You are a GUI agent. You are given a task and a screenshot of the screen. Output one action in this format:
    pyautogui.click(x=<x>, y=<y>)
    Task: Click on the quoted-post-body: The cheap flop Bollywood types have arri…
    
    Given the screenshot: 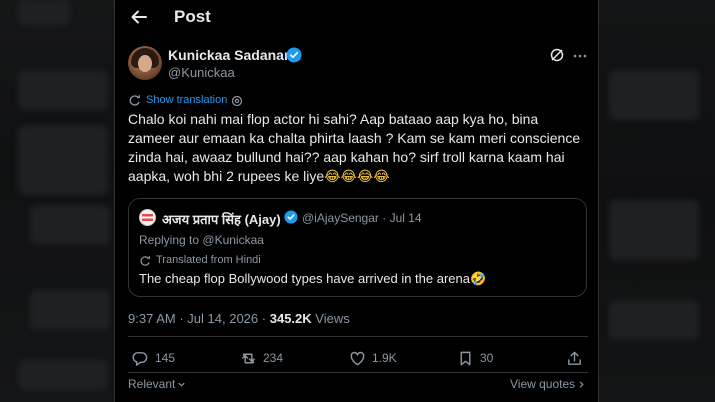 What is the action you would take?
    pyautogui.click(x=304, y=278)
    